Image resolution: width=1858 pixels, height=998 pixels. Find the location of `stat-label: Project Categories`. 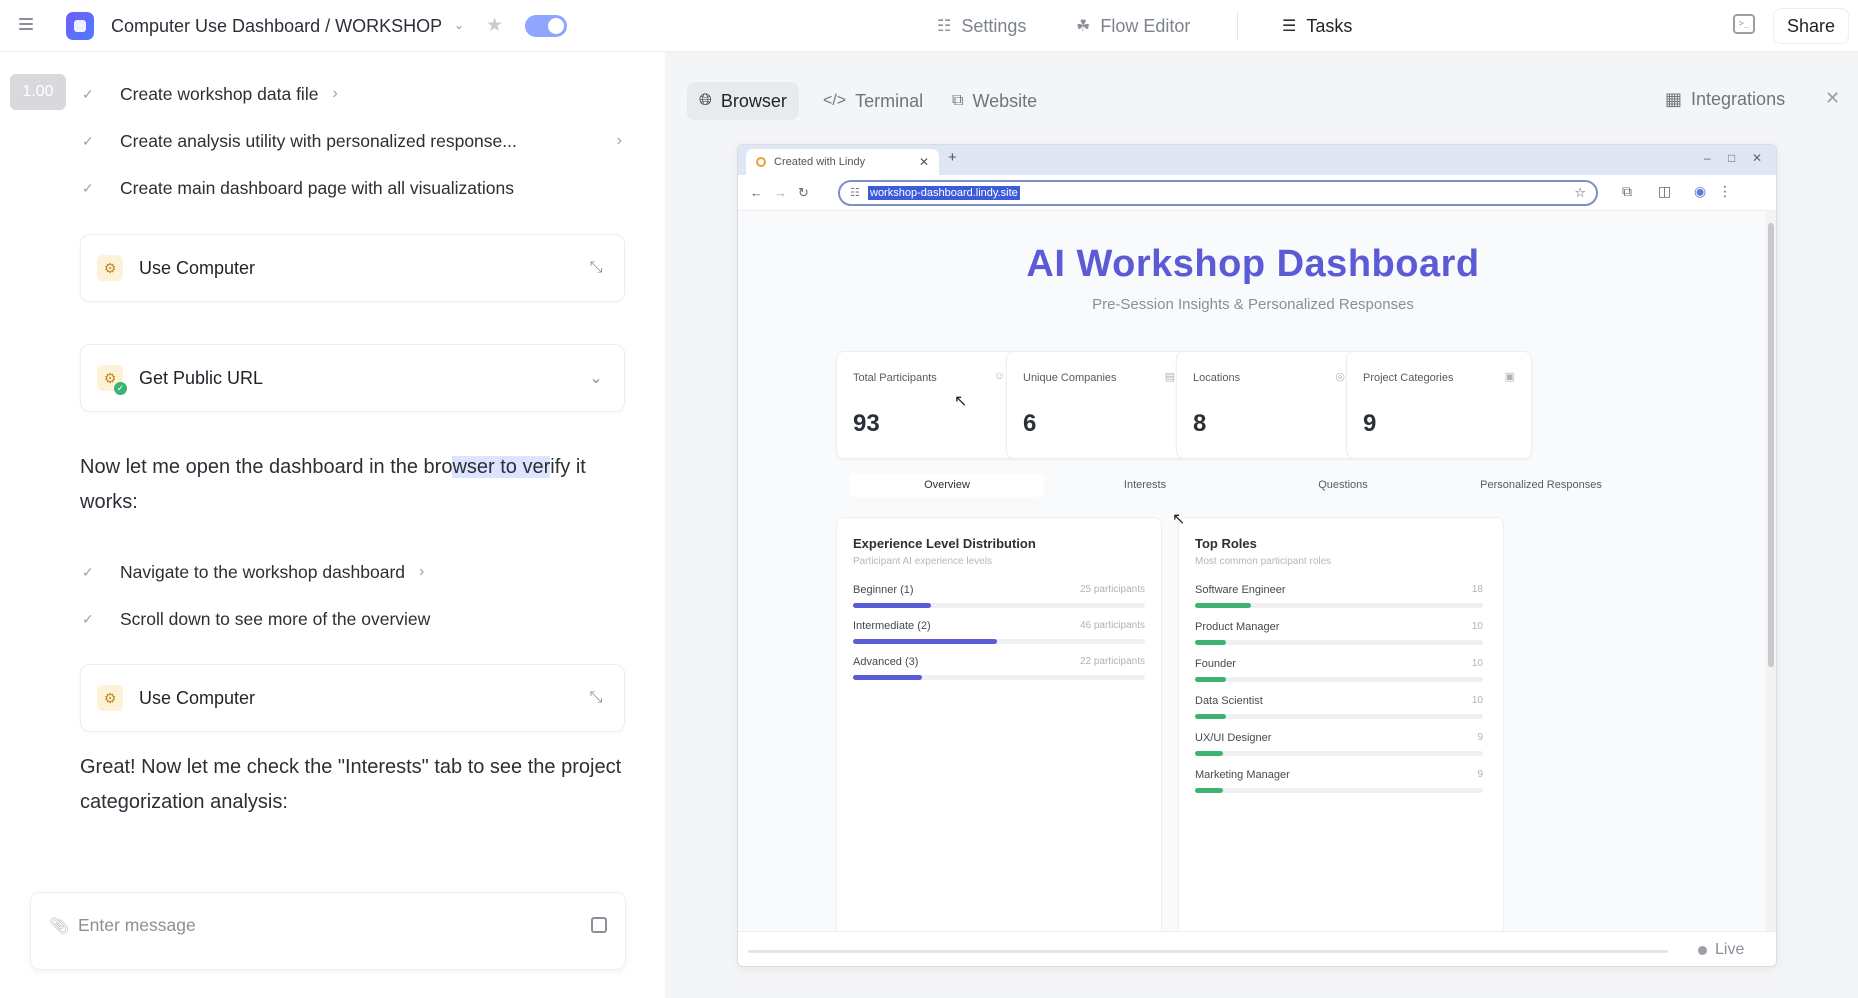

stat-label: Project Categories is located at coordinates (1408, 378).